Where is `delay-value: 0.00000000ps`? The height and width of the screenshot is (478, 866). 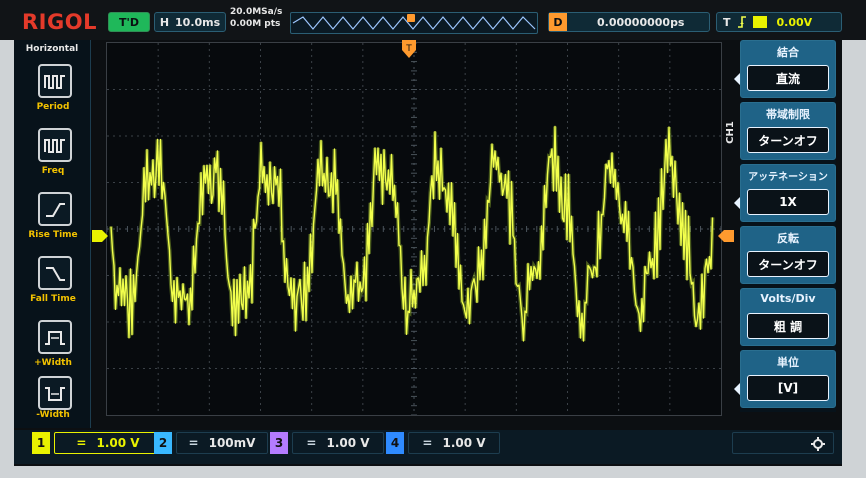 delay-value: 0.00000000ps is located at coordinates (641, 22).